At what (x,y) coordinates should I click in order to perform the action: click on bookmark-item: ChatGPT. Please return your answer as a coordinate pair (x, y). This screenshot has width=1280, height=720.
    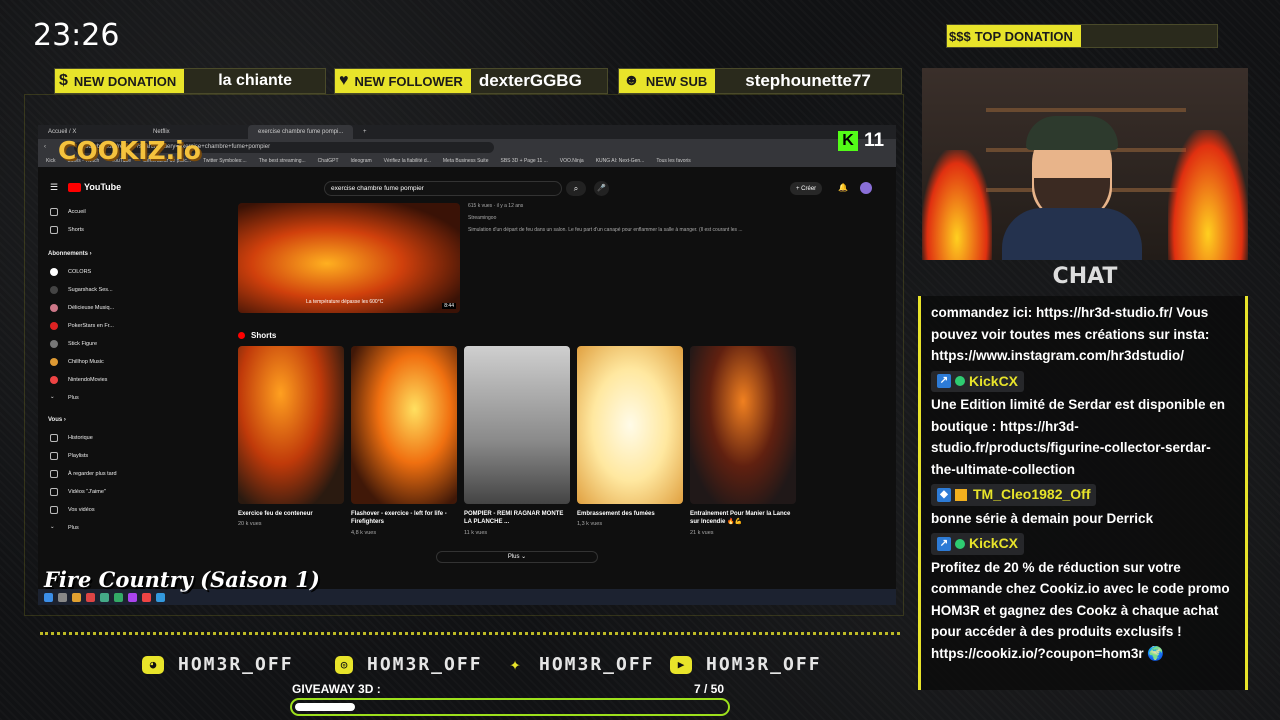
    Looking at the image, I should click on (328, 161).